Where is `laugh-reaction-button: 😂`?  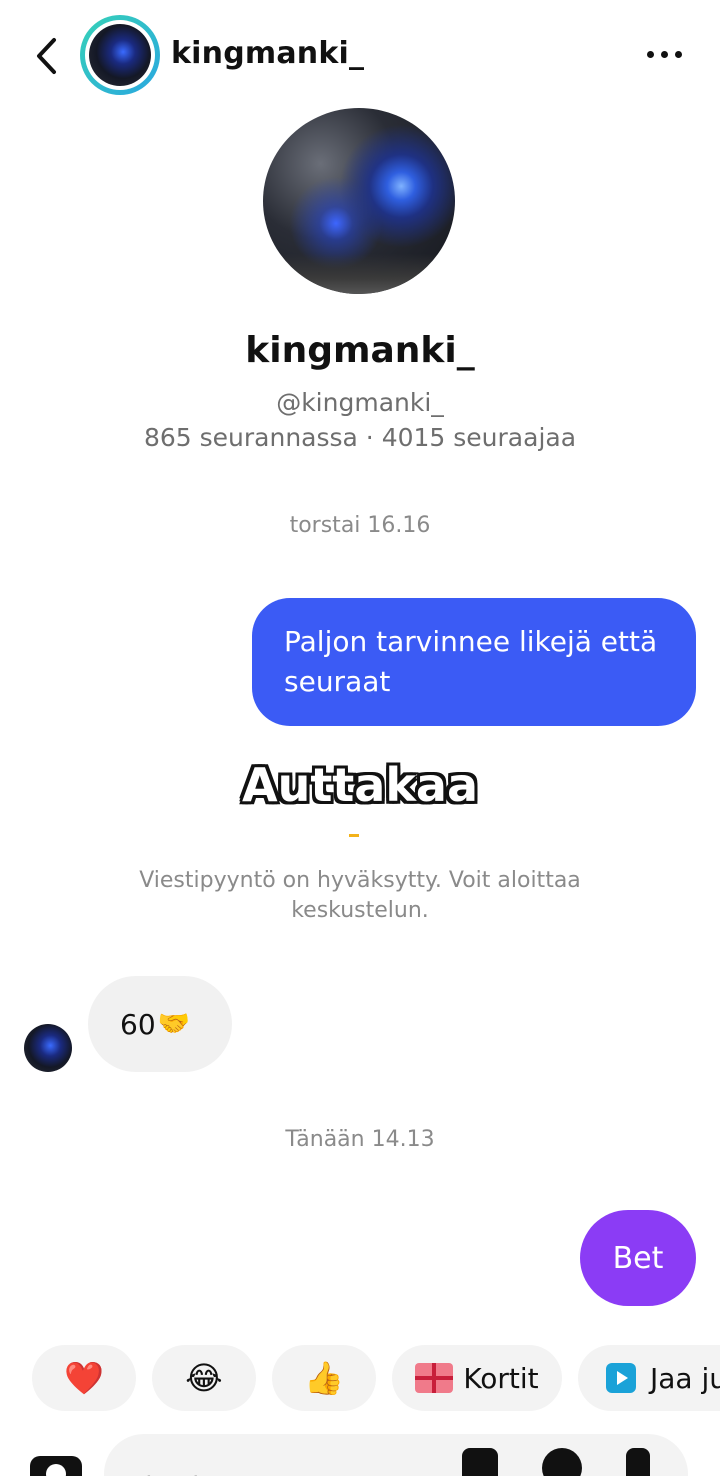
laugh-reaction-button: 😂 is located at coordinates (204, 1378).